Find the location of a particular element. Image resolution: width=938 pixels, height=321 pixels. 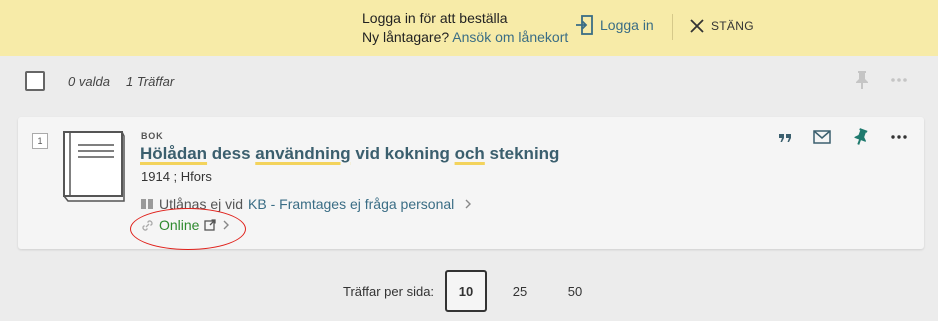

banner-line-1: Logga in för att beställa is located at coordinates (435, 18).